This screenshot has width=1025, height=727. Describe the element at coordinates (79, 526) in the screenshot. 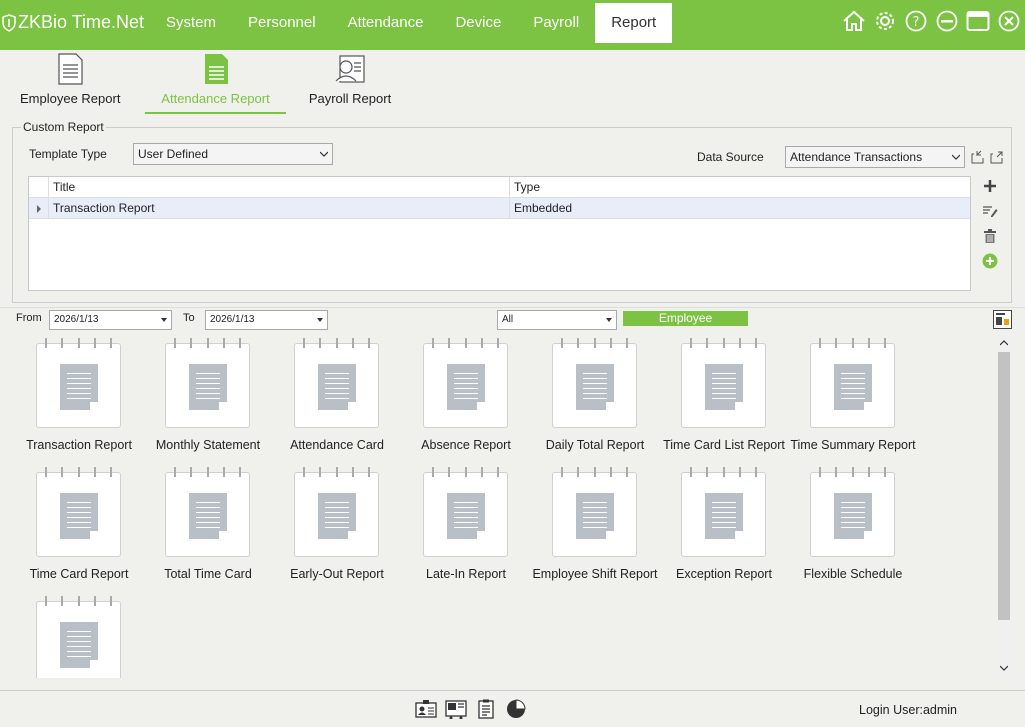

I see `report-tile: Time Card Report` at that location.